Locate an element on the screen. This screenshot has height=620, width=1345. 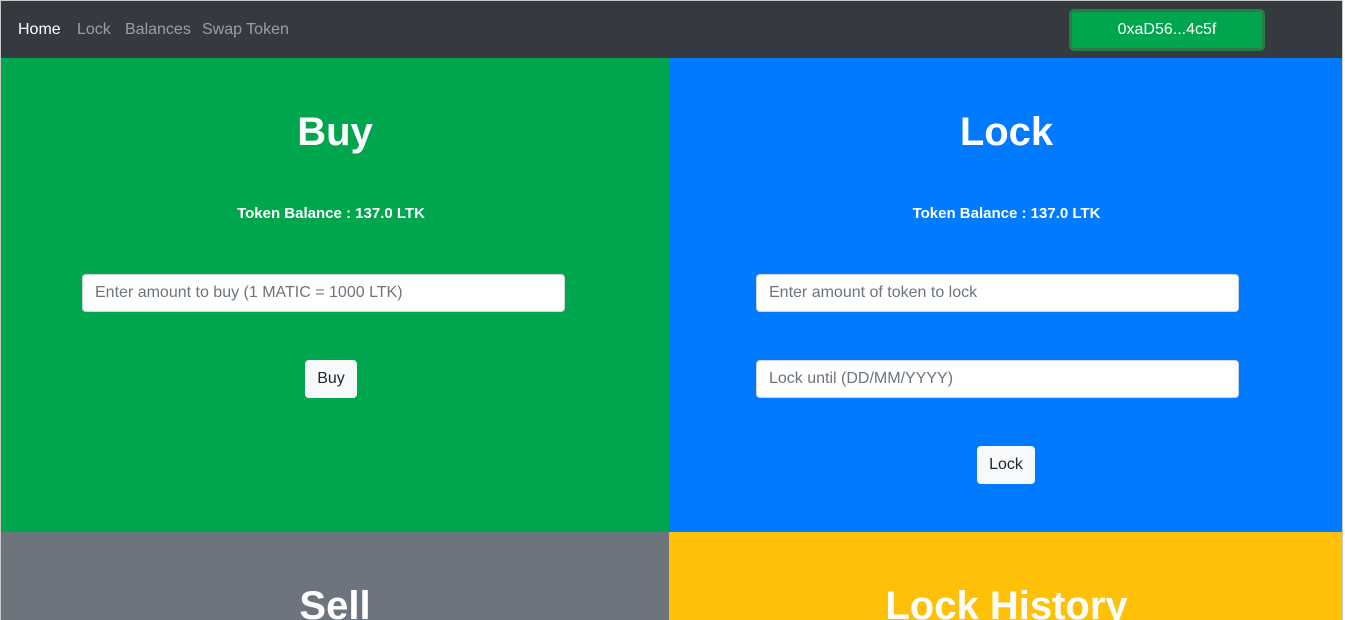
sell-title: Sell is located at coordinates (335, 602).